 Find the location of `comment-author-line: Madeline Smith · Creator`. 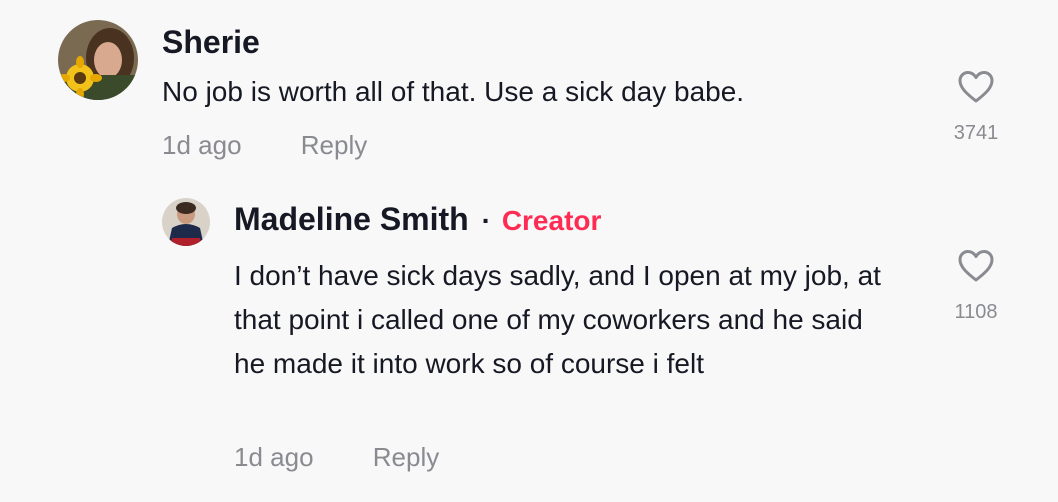

comment-author-line: Madeline Smith · Creator is located at coordinates (417, 219).